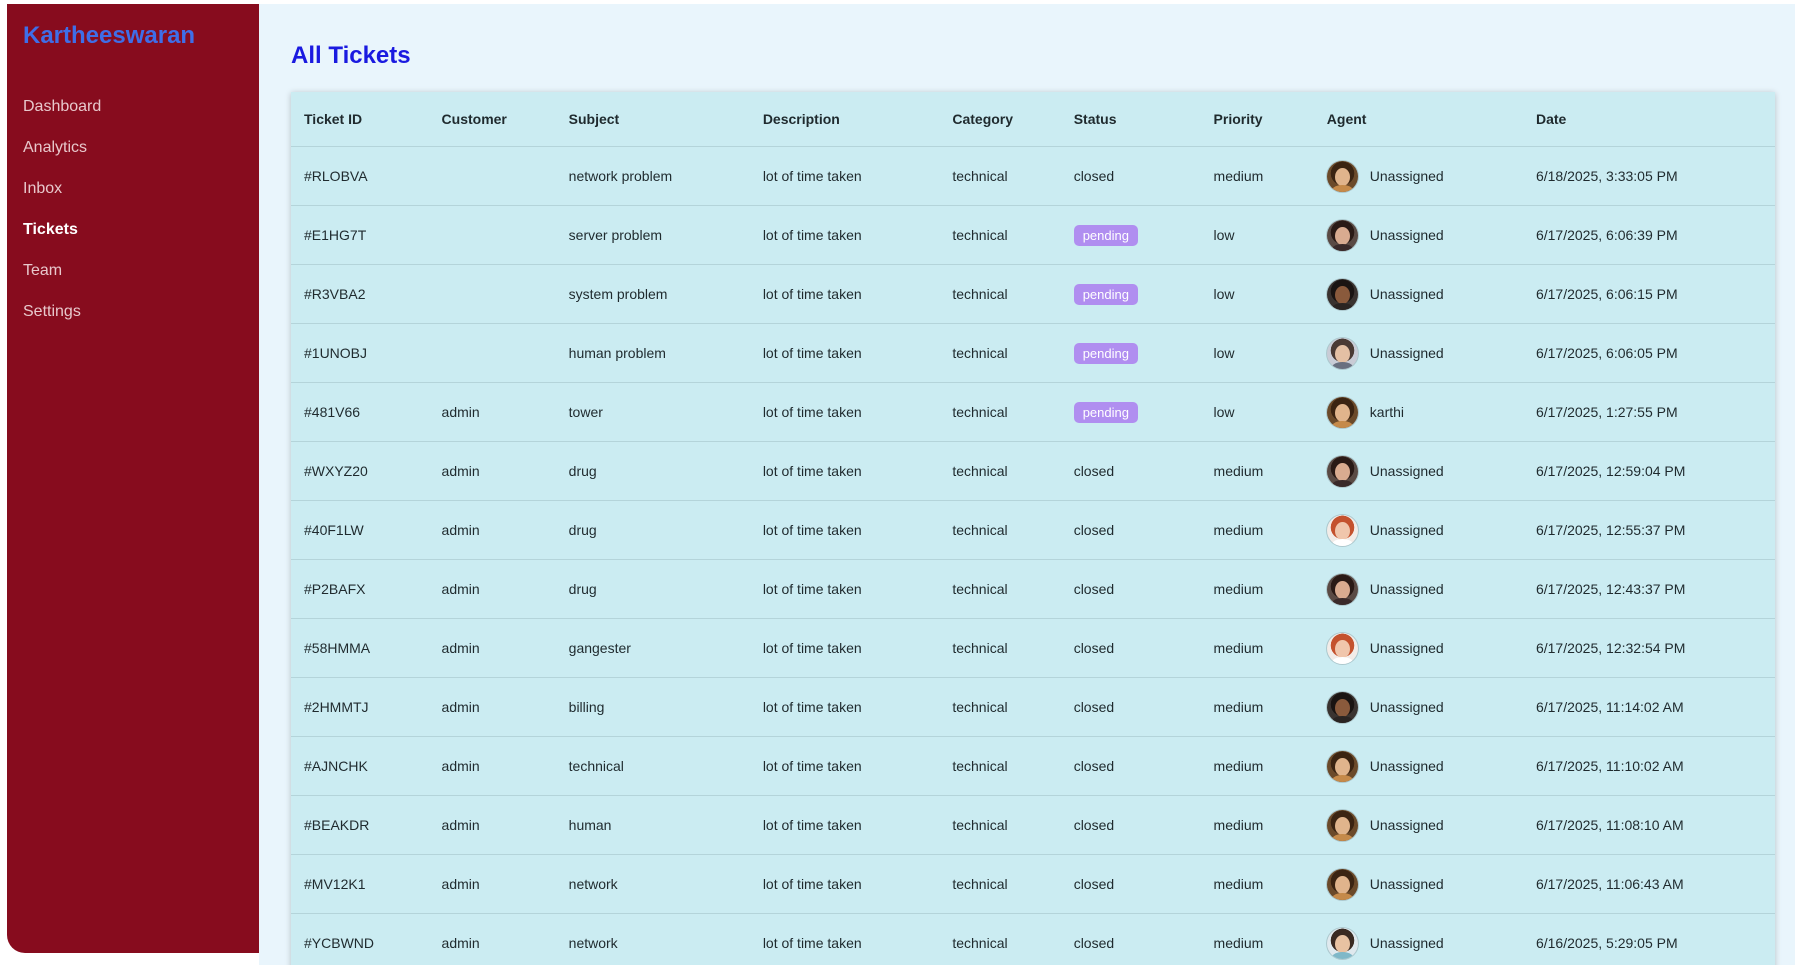  I want to click on column-header-ticket-id: Ticket ID, so click(360, 119).